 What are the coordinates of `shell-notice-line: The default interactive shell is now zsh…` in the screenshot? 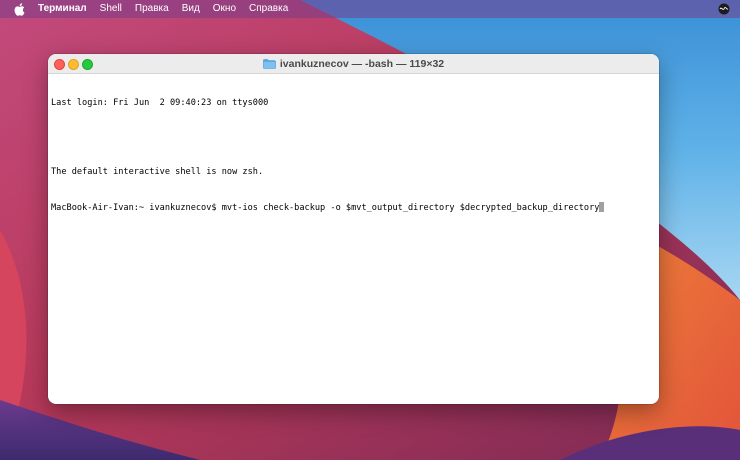 It's located at (157, 172).